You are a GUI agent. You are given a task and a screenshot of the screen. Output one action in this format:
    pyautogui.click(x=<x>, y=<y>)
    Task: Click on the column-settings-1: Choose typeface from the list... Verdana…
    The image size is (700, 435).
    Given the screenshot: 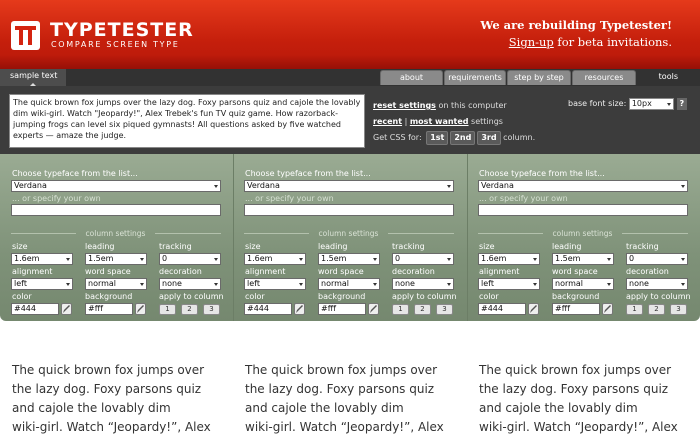 What is the action you would take?
    pyautogui.click(x=116, y=237)
    